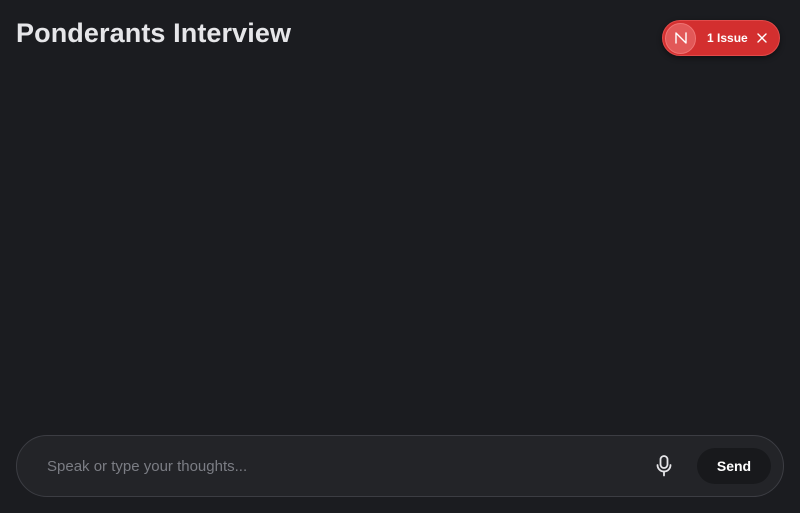 This screenshot has height=513, width=800. I want to click on microphone-button, so click(664, 466).